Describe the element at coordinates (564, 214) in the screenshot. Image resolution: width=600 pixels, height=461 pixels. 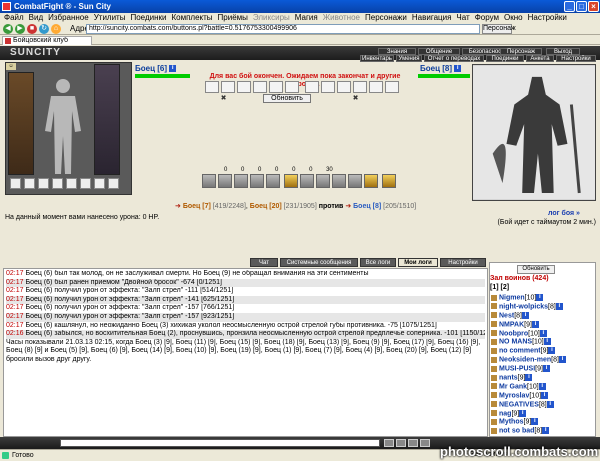
I see `battle-log-link: лог боя »` at that location.